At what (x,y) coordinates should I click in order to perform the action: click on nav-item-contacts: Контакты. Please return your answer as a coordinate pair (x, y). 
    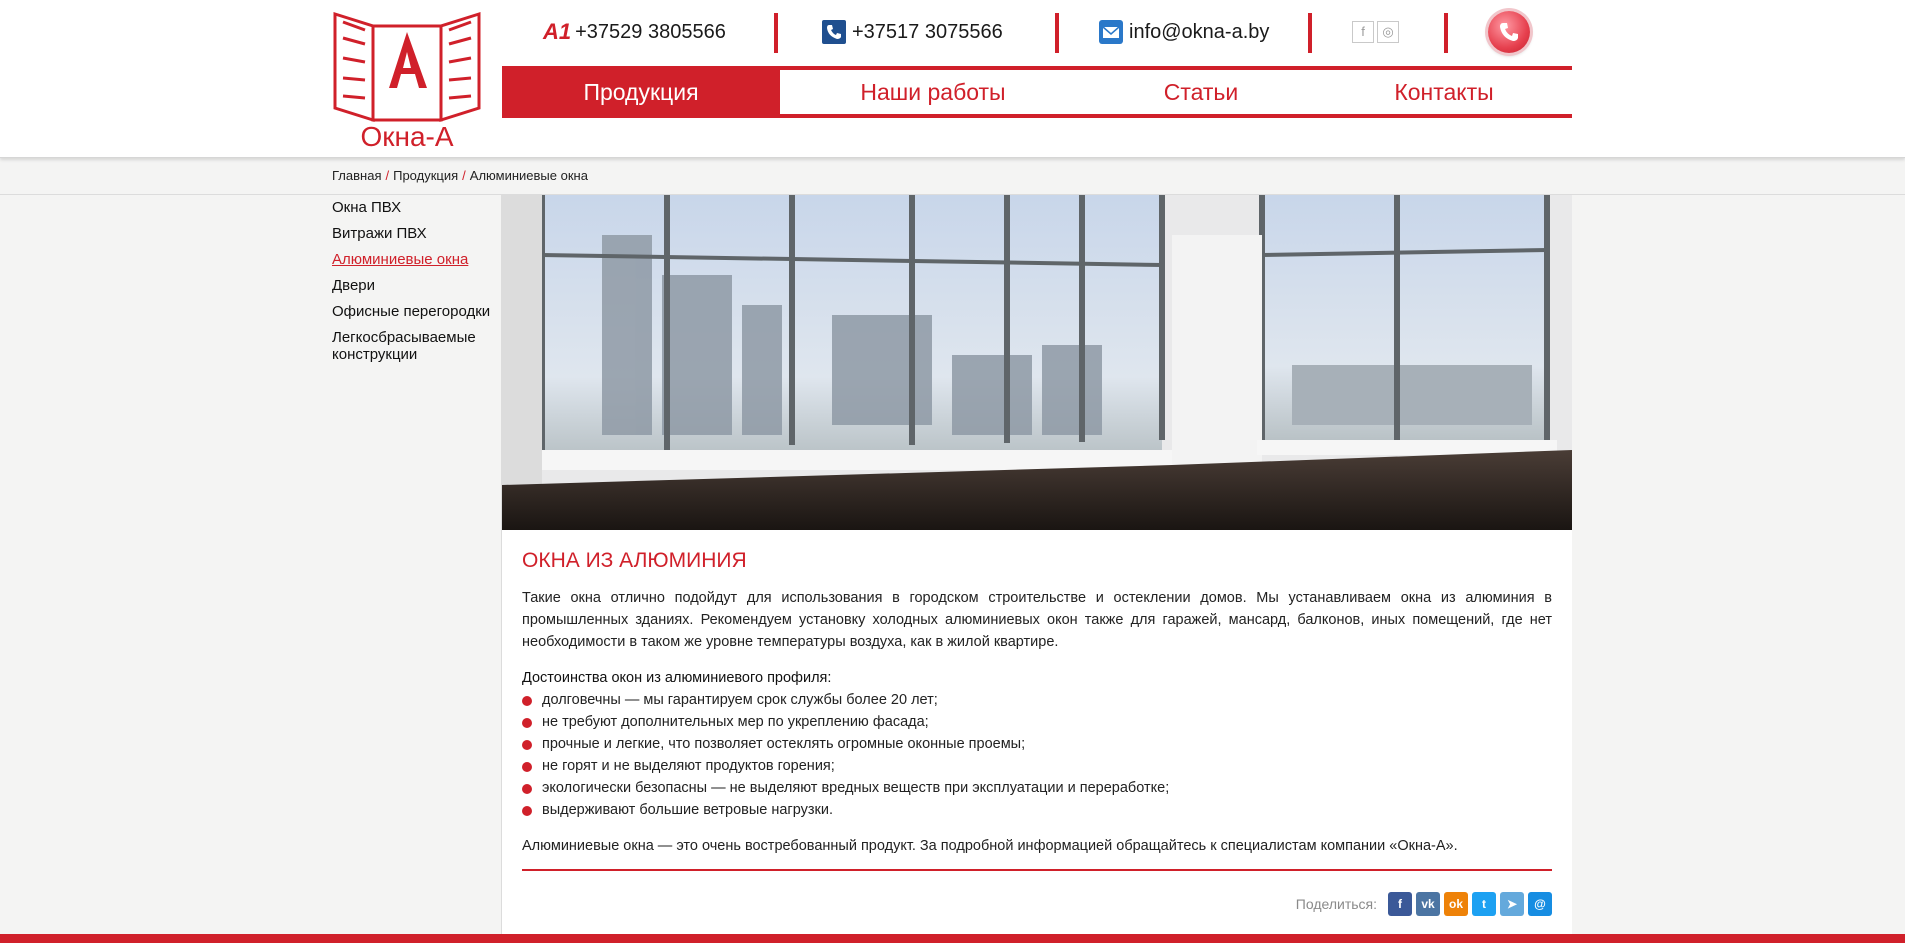
    Looking at the image, I should click on (1444, 92).